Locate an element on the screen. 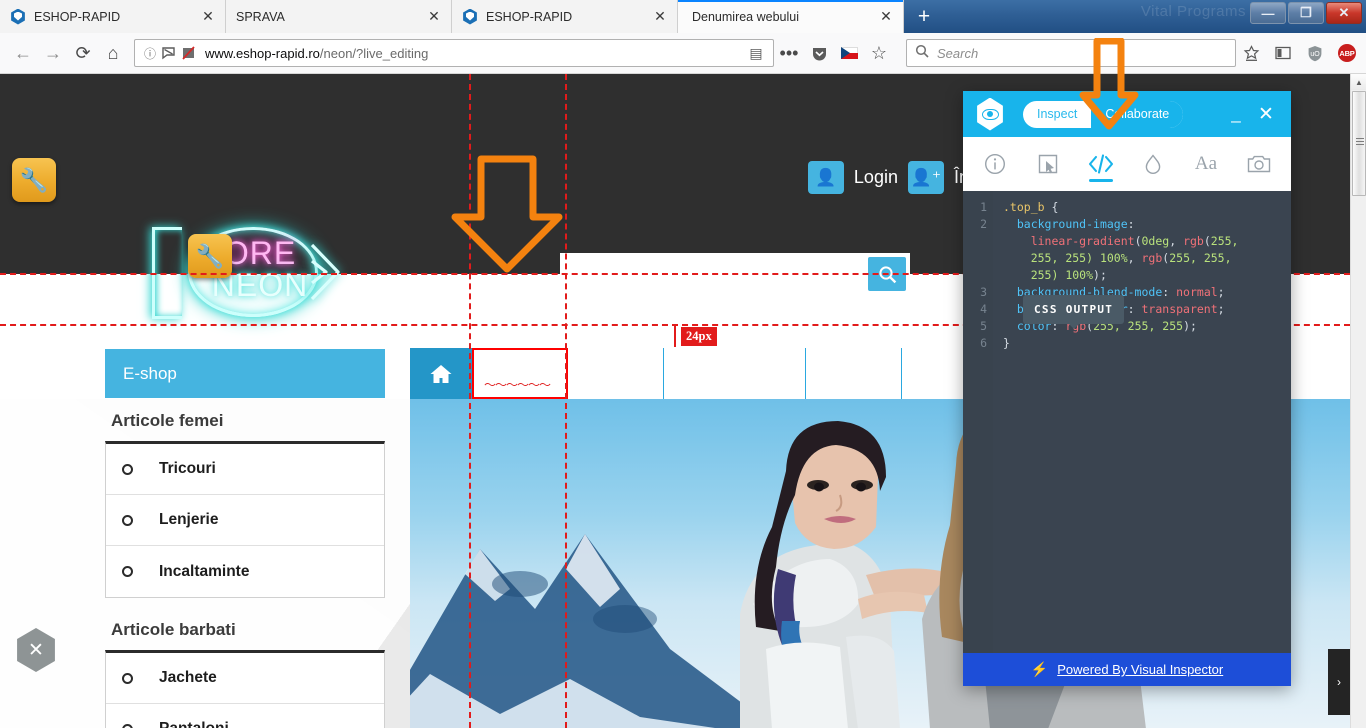  restore-icon: ❐ is located at coordinates (1306, 12).